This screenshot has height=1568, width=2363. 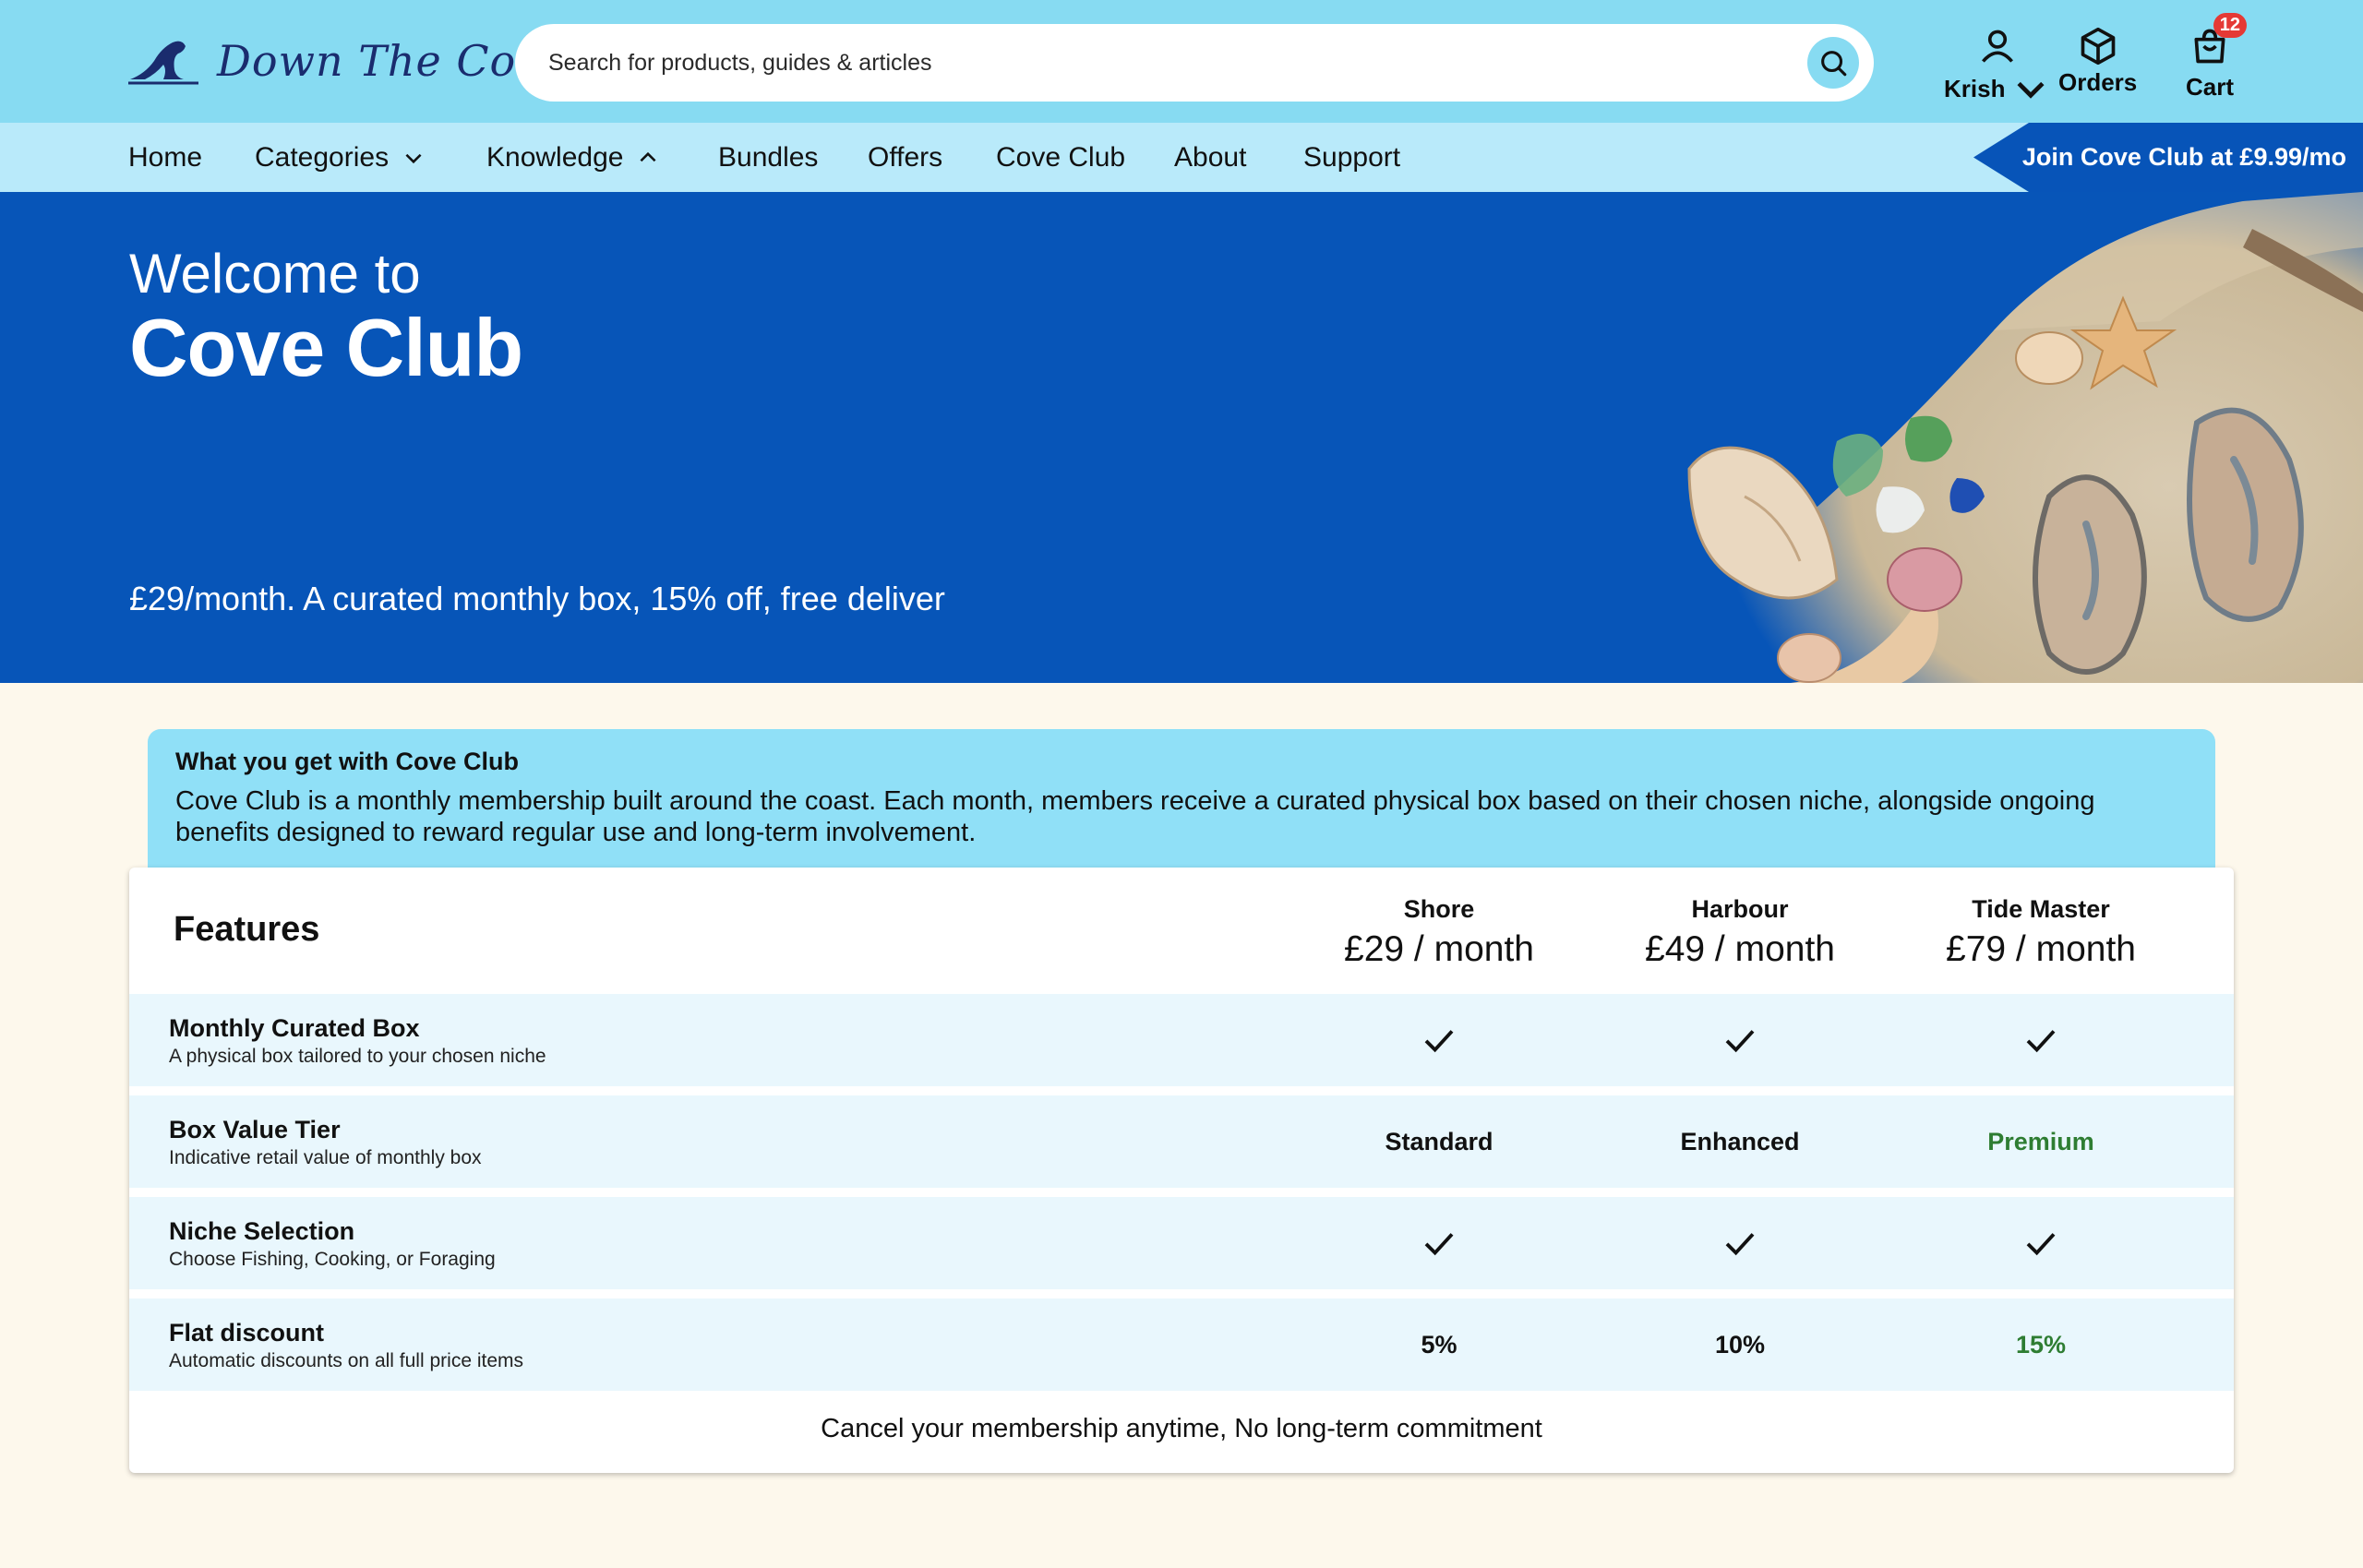 I want to click on nav-item-about: About, so click(x=1210, y=158).